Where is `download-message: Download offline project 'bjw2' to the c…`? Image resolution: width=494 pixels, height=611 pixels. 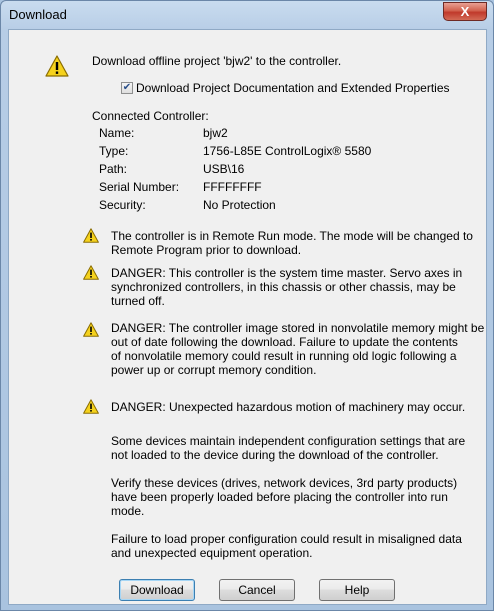 download-message: Download offline project 'bjw2' to the c… is located at coordinates (217, 61).